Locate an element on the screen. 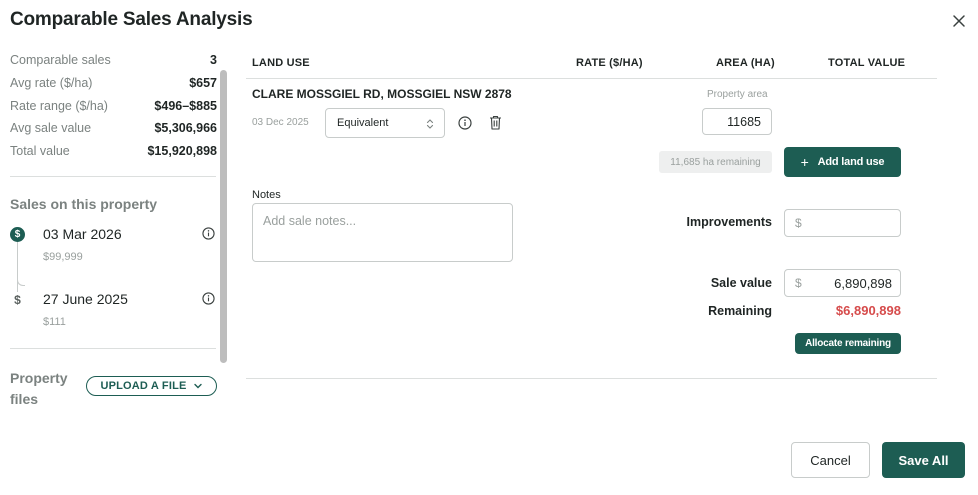  stat-value: $496–$885 is located at coordinates (185, 106).